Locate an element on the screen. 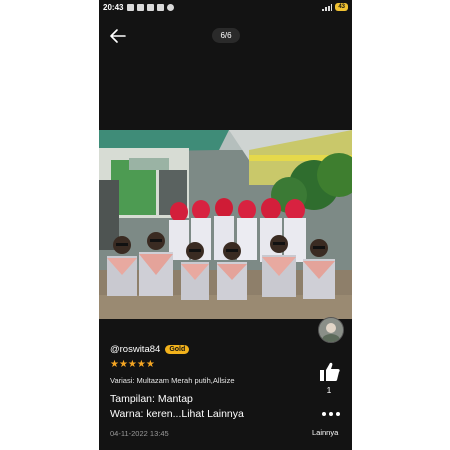 Image resolution: width=450 pixels, height=450 pixels. message-icon is located at coordinates (130, 7).